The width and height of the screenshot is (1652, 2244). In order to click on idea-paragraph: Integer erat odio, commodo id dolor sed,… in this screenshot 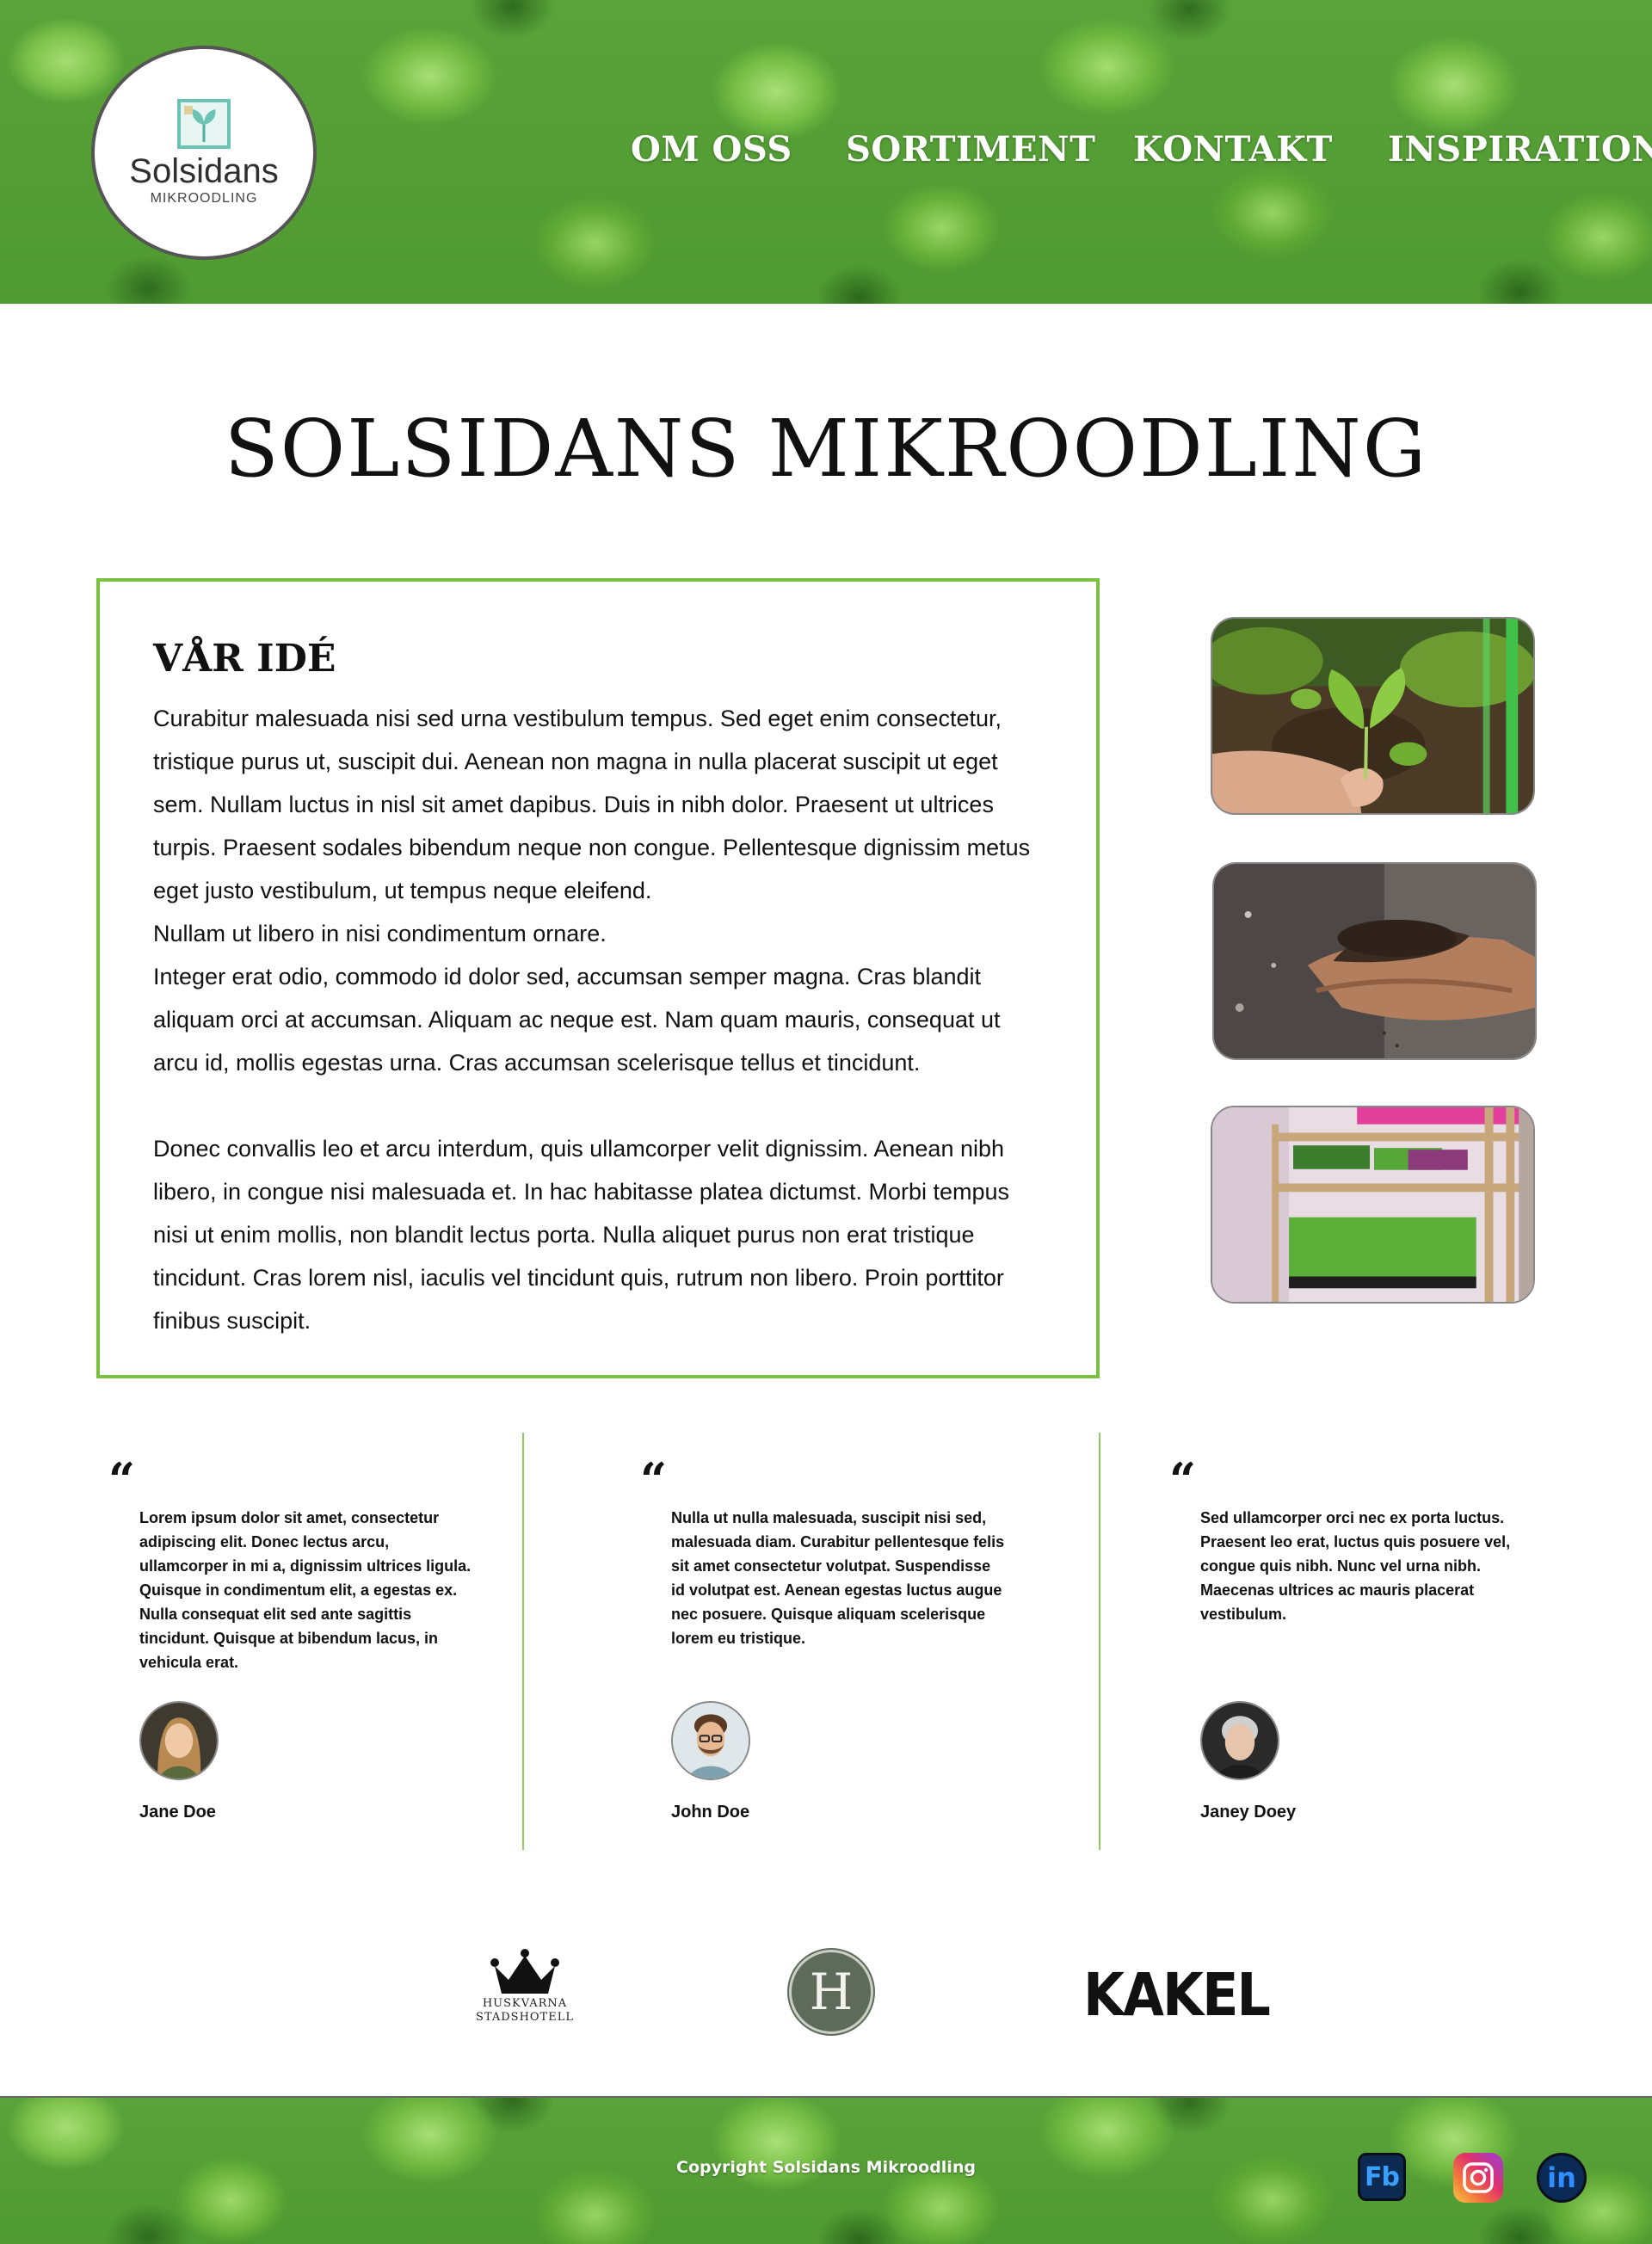, I will do `click(577, 1020)`.